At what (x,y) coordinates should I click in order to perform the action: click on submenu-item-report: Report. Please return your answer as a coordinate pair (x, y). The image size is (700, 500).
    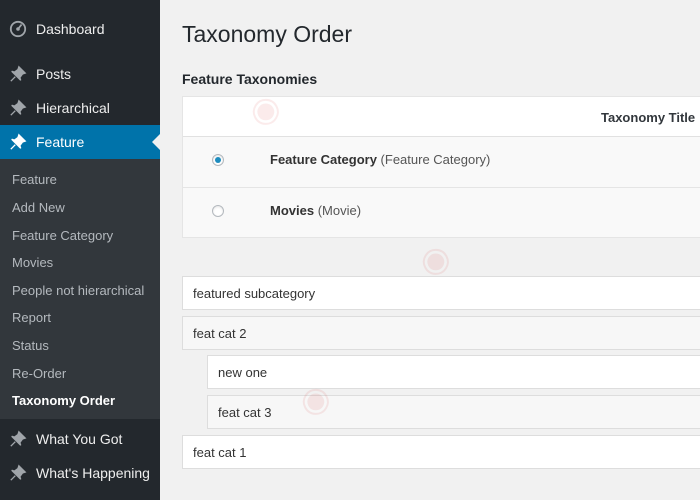
    Looking at the image, I should click on (31, 317).